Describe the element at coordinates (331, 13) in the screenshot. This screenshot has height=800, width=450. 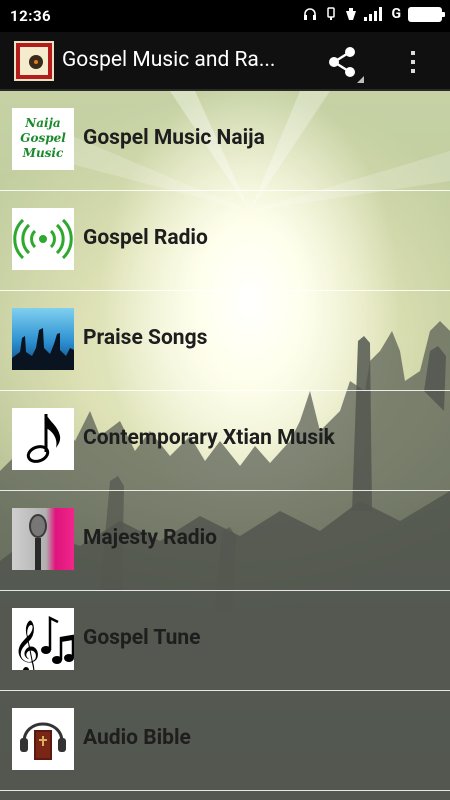
I see `alarm-icon` at that location.